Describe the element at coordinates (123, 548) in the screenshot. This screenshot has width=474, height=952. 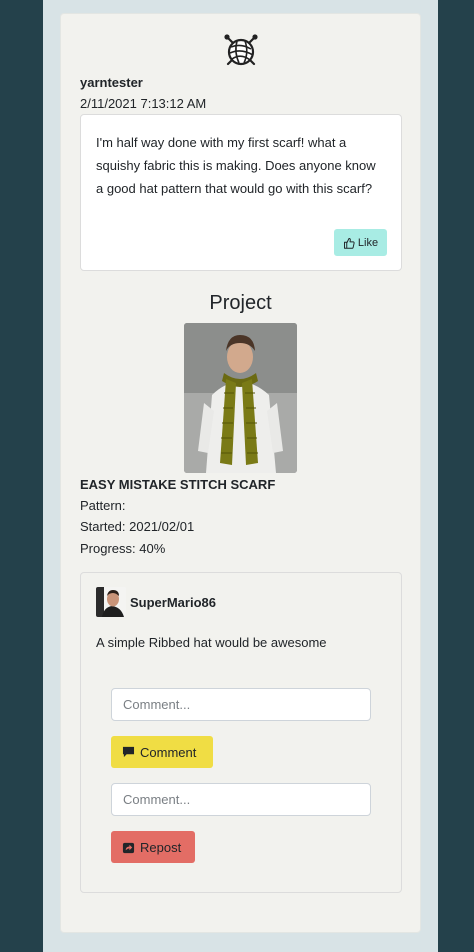
I see `project-progress: Progress: 40%` at that location.